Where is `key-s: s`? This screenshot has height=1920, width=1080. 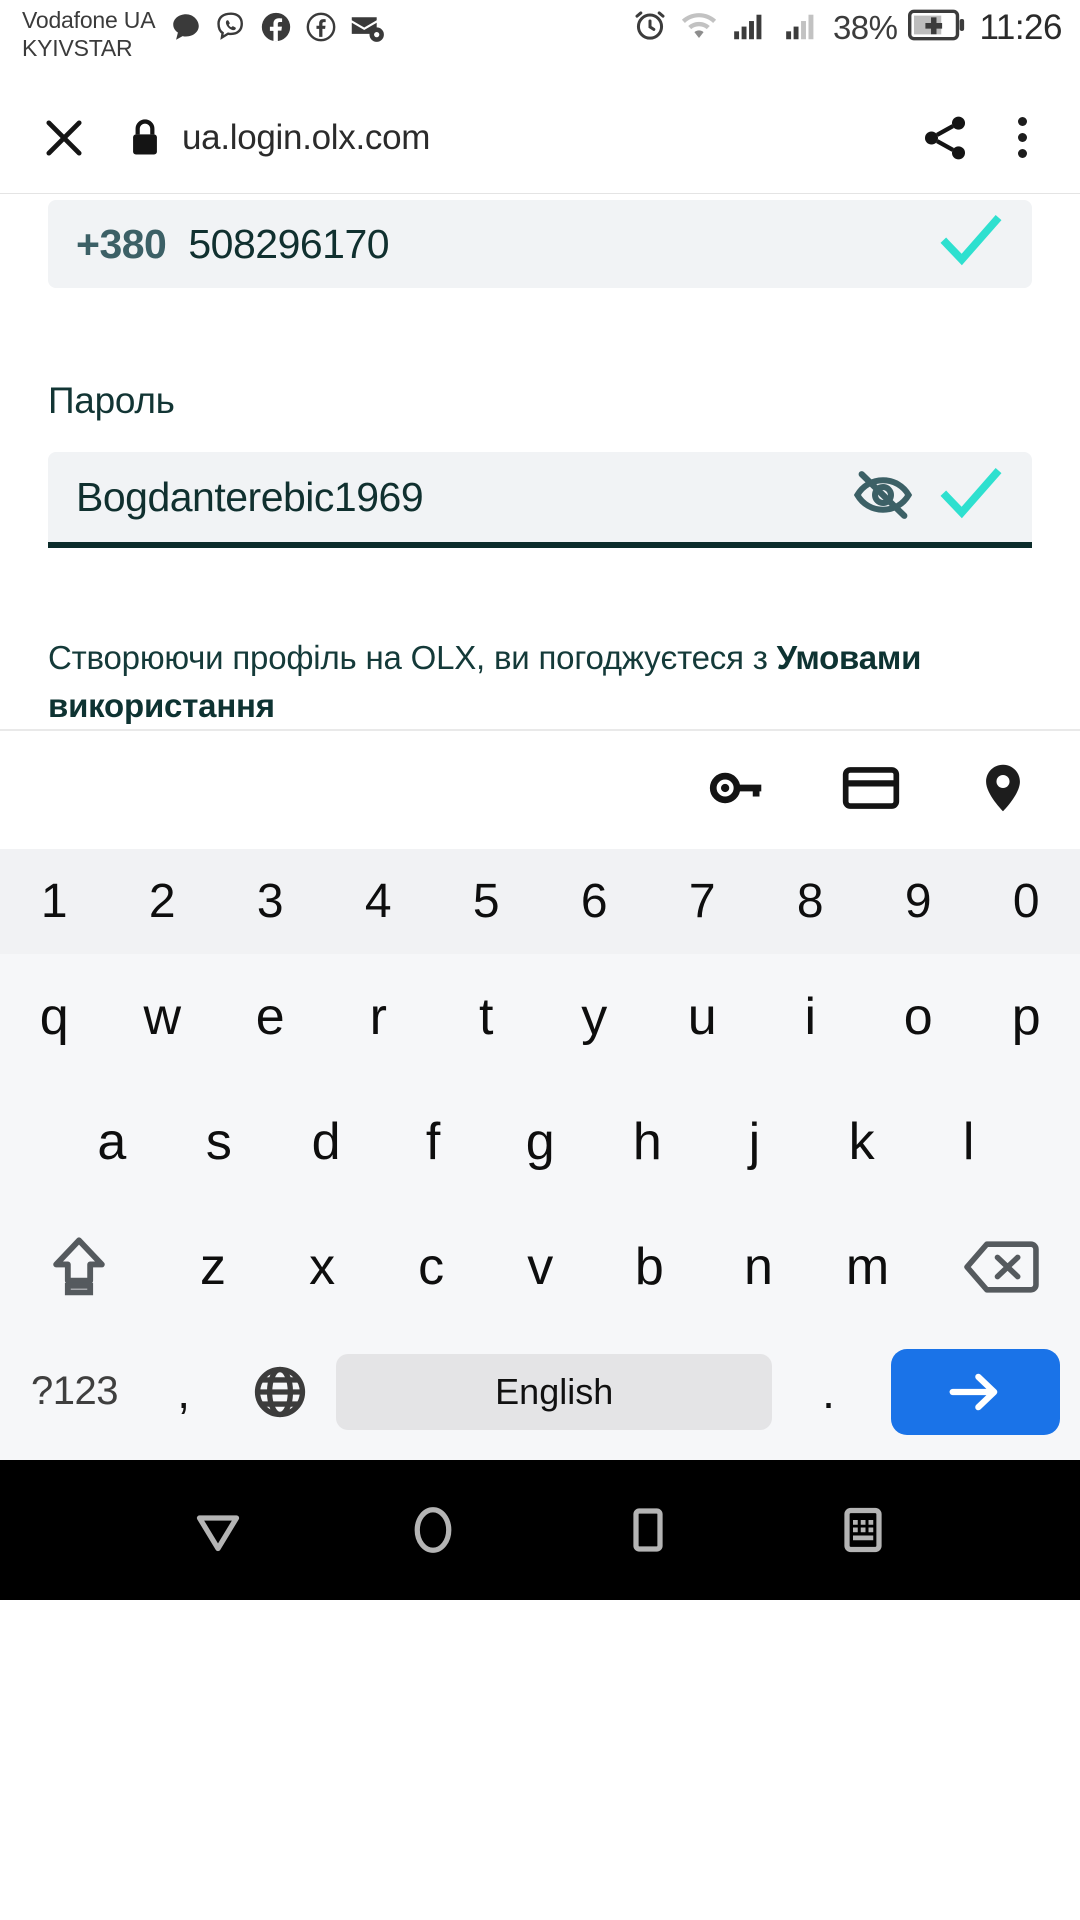
key-s: s is located at coordinates (218, 1141).